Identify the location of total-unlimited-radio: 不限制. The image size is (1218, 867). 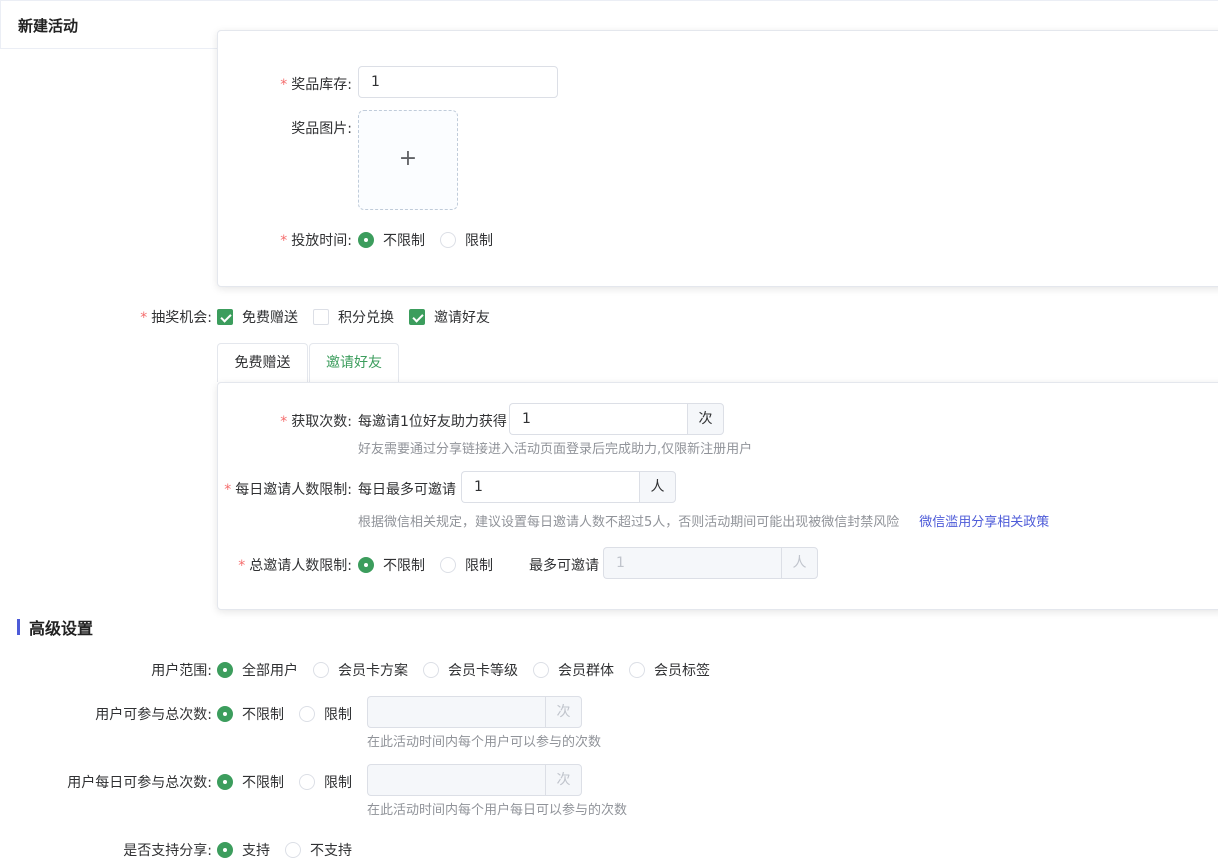
(391, 565).